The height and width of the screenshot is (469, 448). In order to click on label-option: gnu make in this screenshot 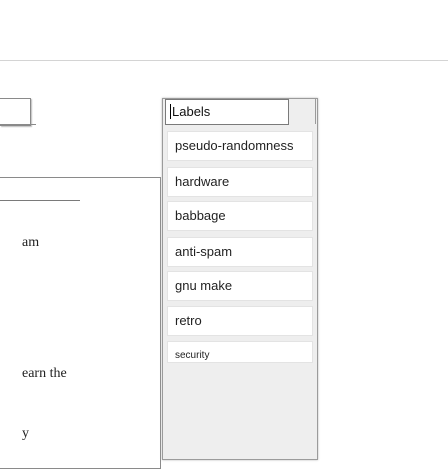, I will do `click(240, 286)`.